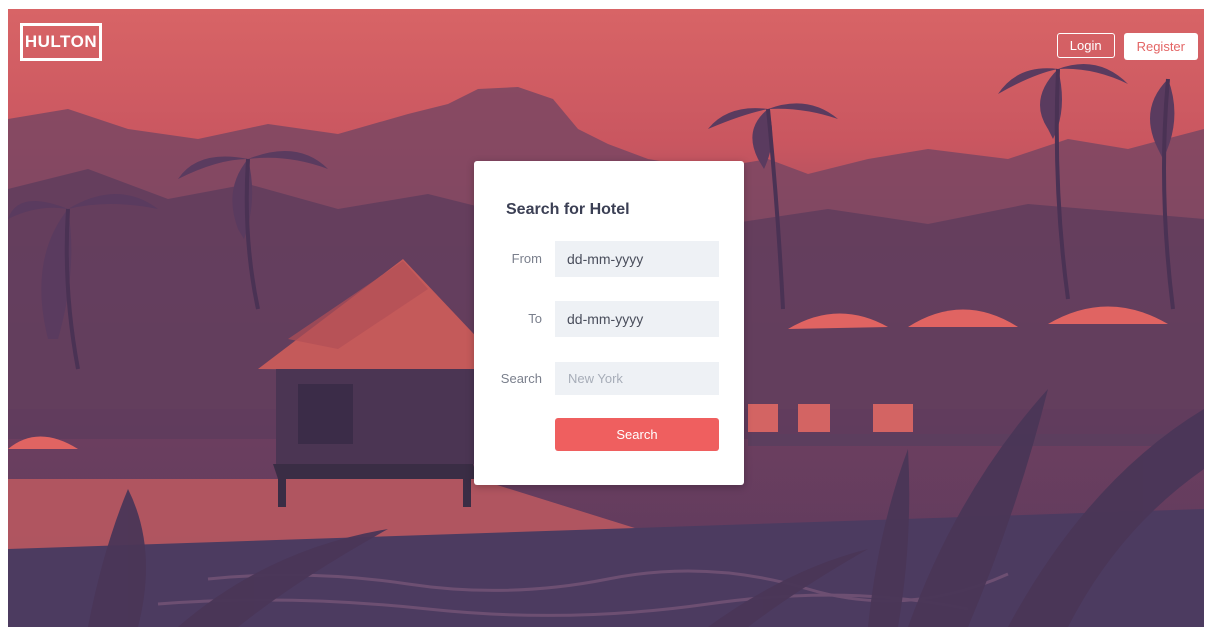  What do you see at coordinates (521, 378) in the screenshot?
I see `search-label: Search` at bounding box center [521, 378].